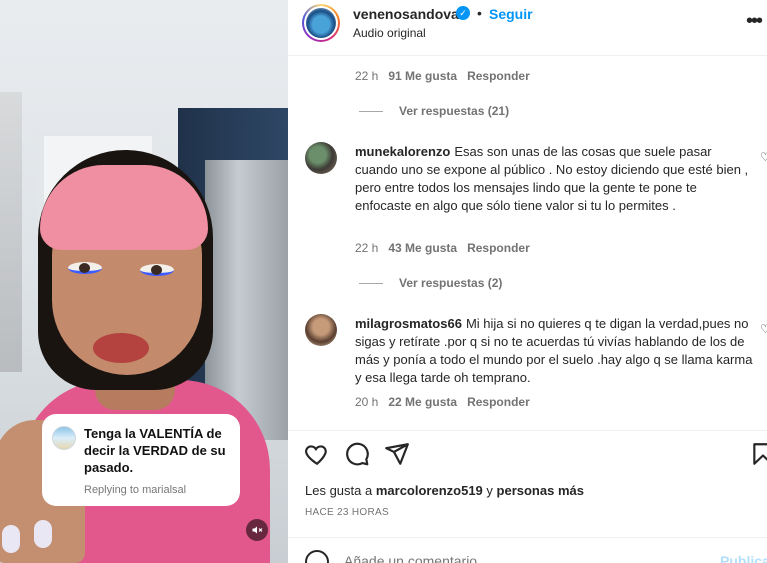 Image resolution: width=767 pixels, height=563 pixels. I want to click on comment-meta: 22 h 43 Me gusta Responder, so click(442, 248).